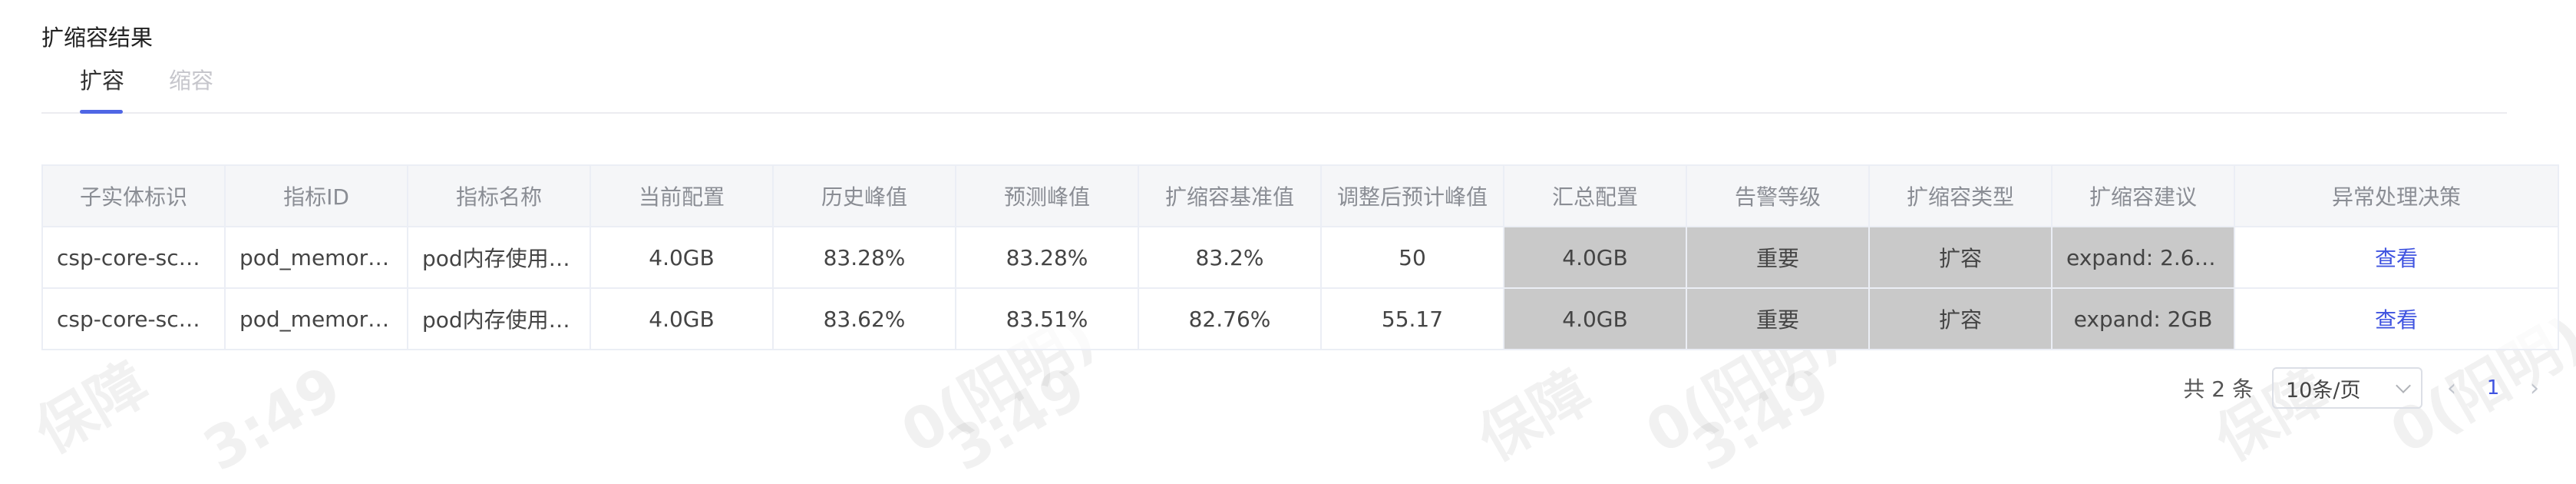 The width and height of the screenshot is (2576, 484). I want to click on page-size-select: 10条/页, so click(2347, 388).